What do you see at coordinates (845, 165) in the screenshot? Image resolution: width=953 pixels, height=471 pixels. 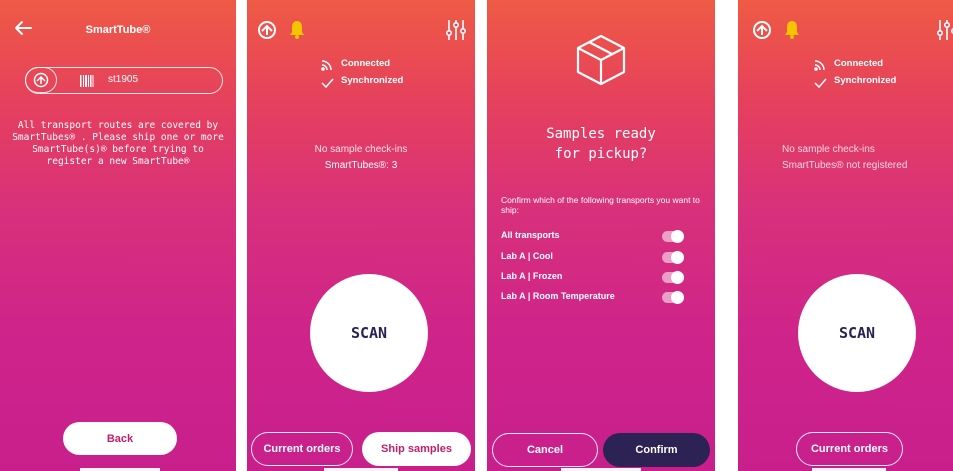 I see `registration-status: SmartTubes® not registered` at bounding box center [845, 165].